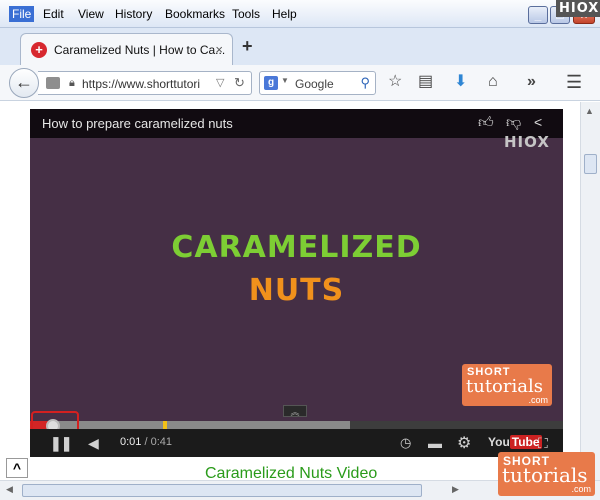 Image resolution: width=600 pixels, height=500 pixels. Describe the element at coordinates (486, 123) in the screenshot. I see `thumbs-up-icon: 👍︎` at that location.